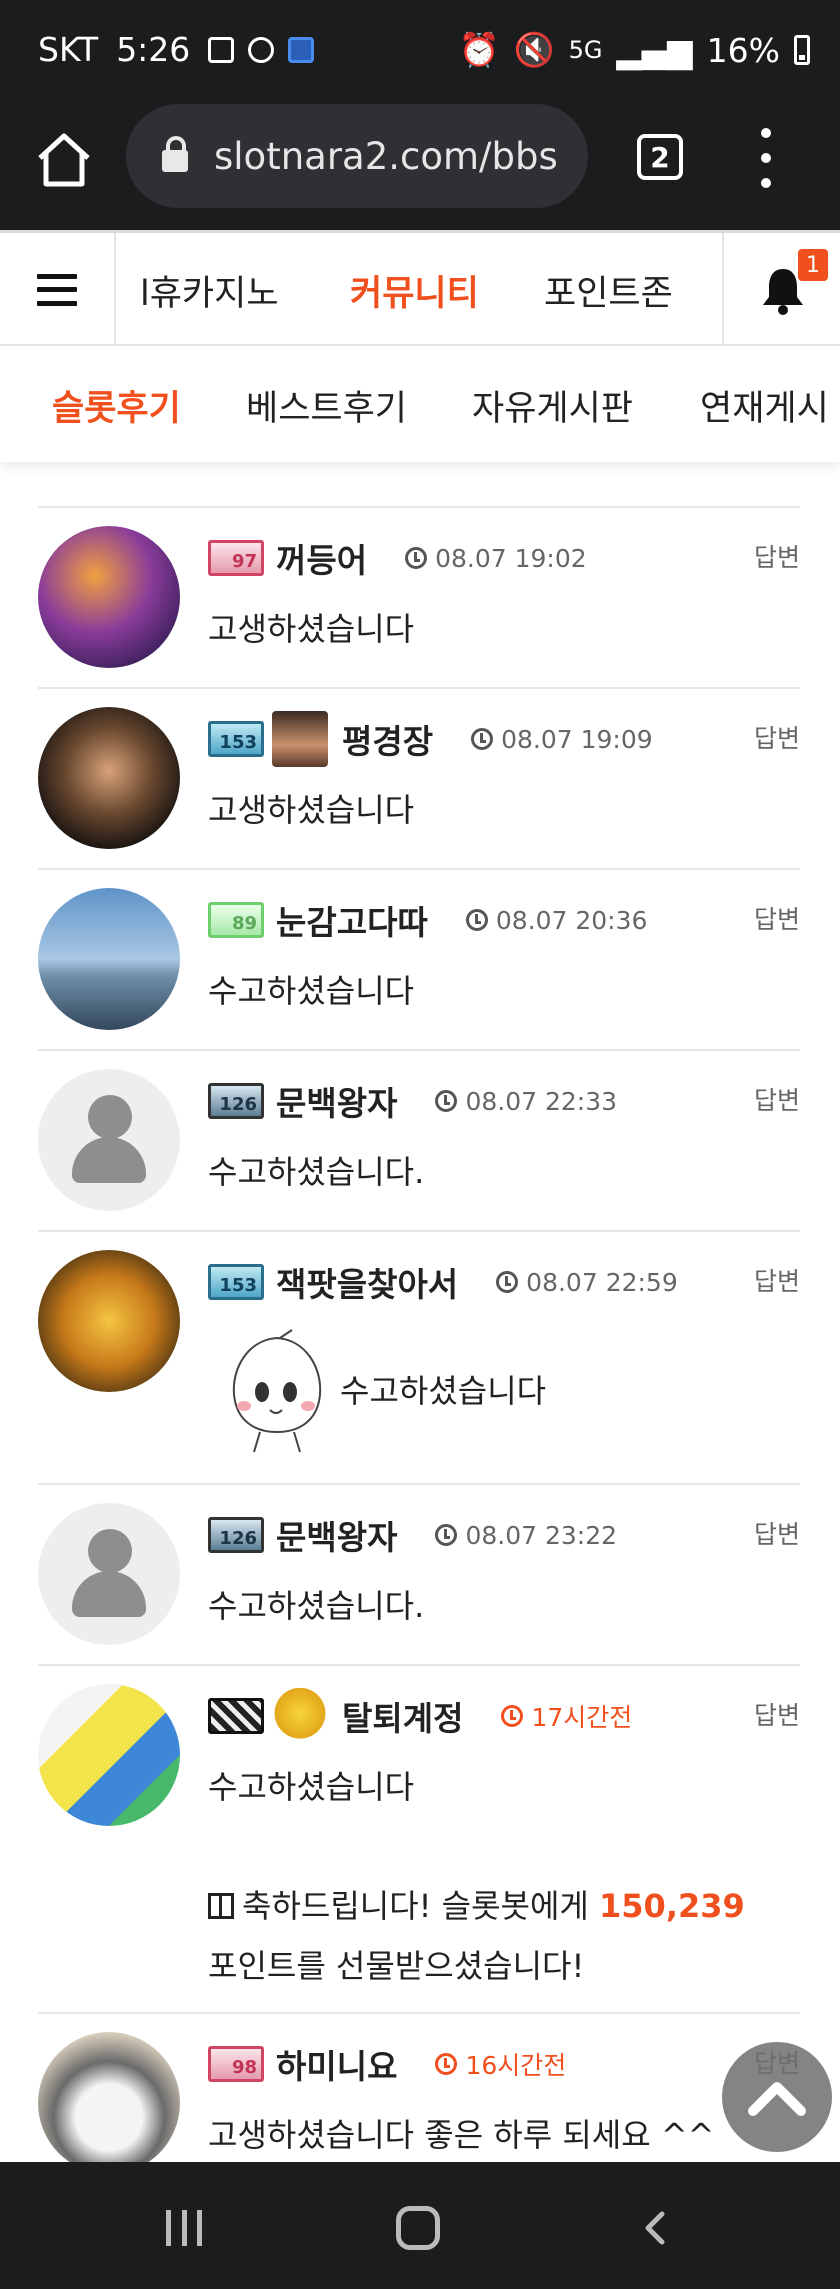 This screenshot has width=840, height=2289. What do you see at coordinates (184, 2228) in the screenshot?
I see `recent-apps-icon` at bounding box center [184, 2228].